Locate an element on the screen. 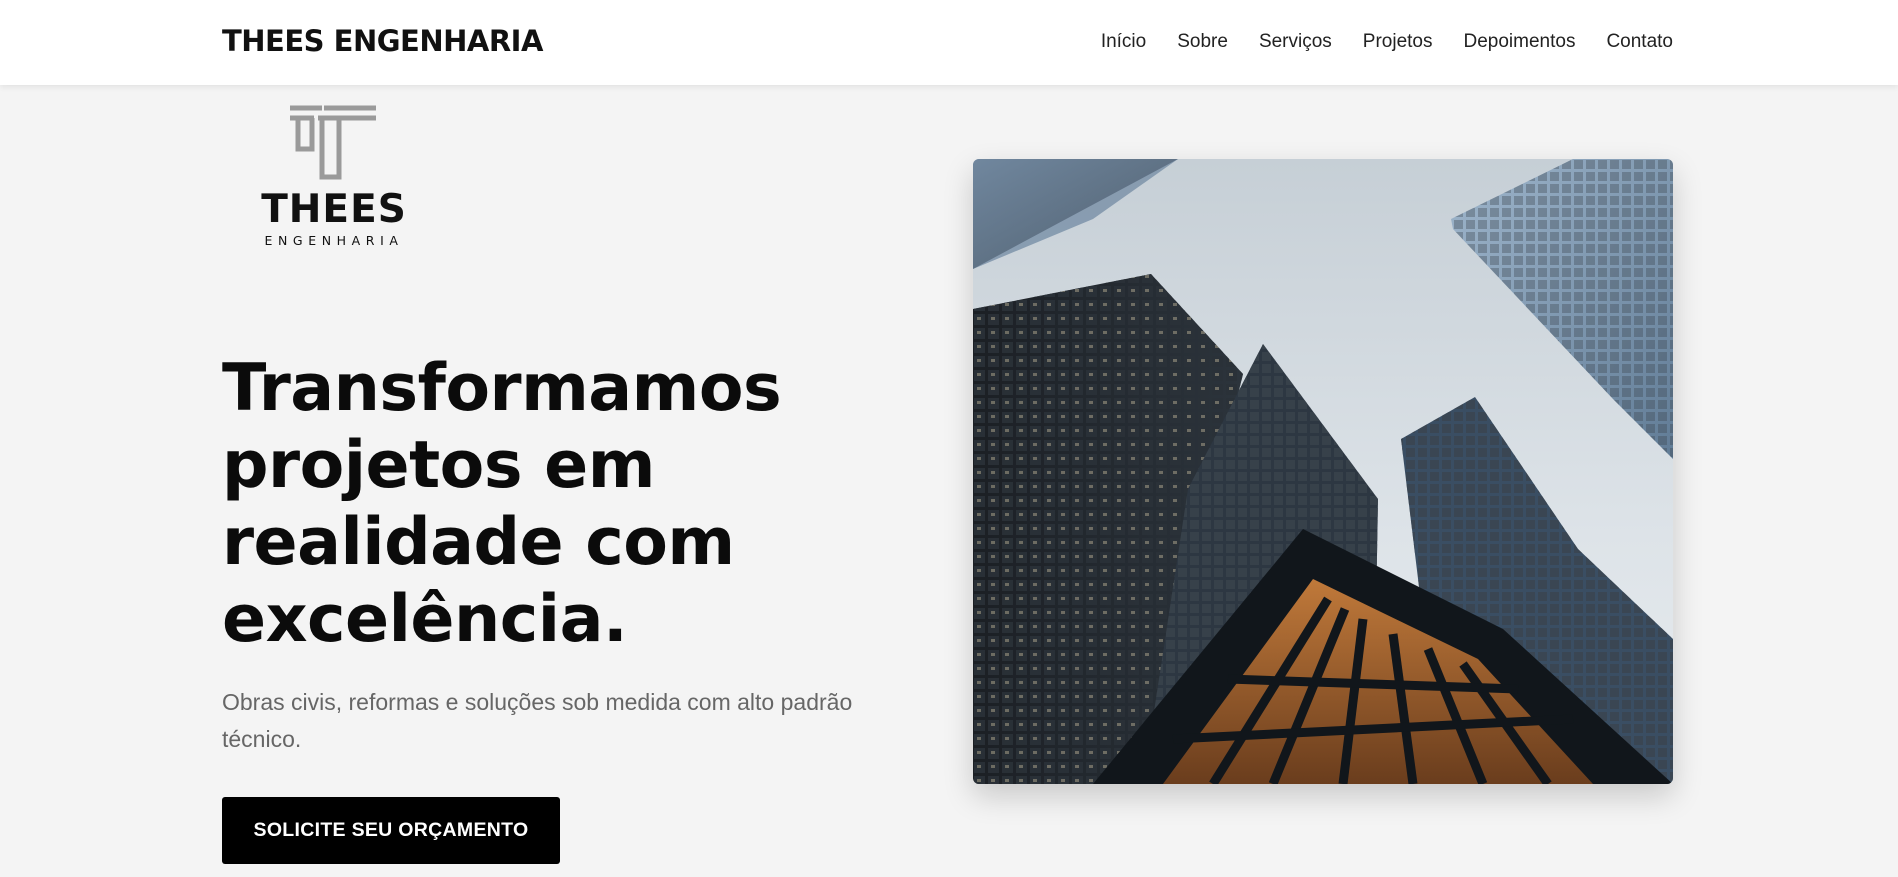  nav-link-projetos: Projetos is located at coordinates (1398, 42).